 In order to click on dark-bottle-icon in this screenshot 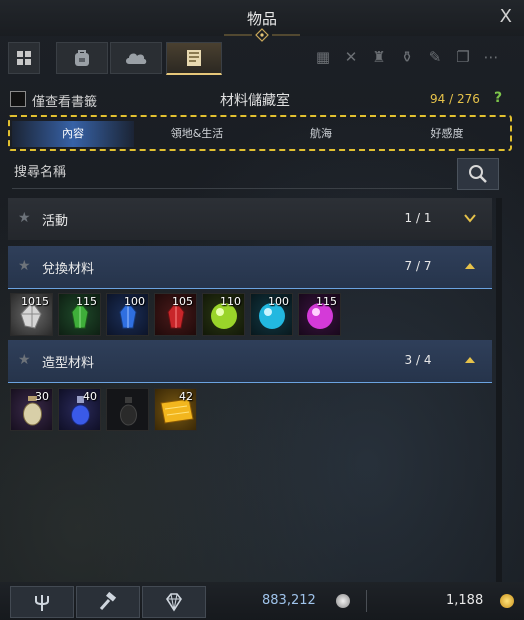, I will do `click(128, 411)`.